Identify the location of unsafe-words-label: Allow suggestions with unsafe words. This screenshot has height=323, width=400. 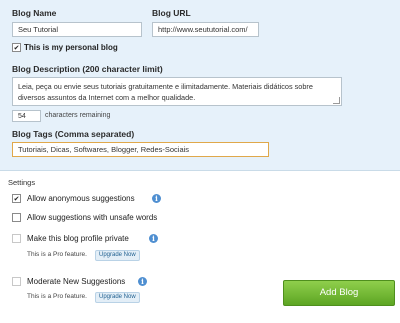
(92, 217).